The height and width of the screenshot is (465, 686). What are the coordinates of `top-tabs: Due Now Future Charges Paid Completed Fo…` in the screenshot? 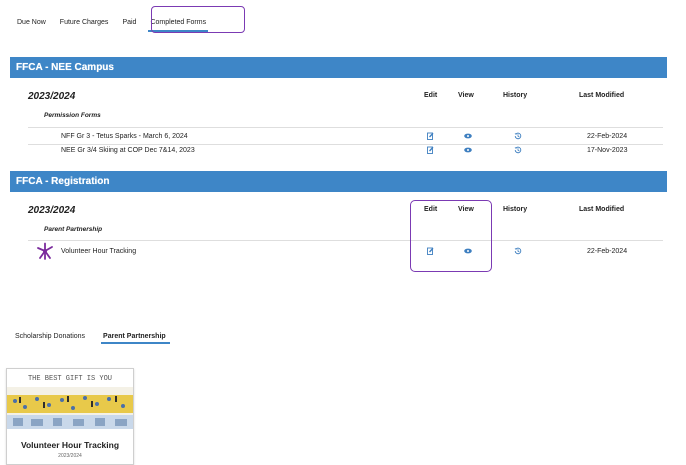 It's located at (111, 23).